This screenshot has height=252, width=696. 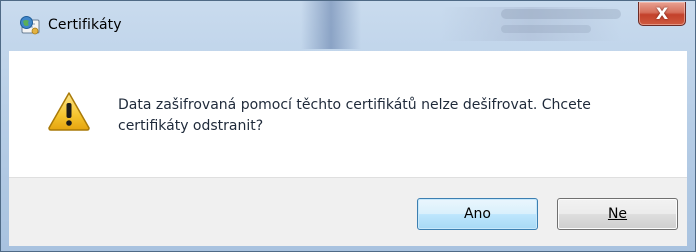 What do you see at coordinates (85, 25) in the screenshot?
I see `window-title: Certifikáty` at bounding box center [85, 25].